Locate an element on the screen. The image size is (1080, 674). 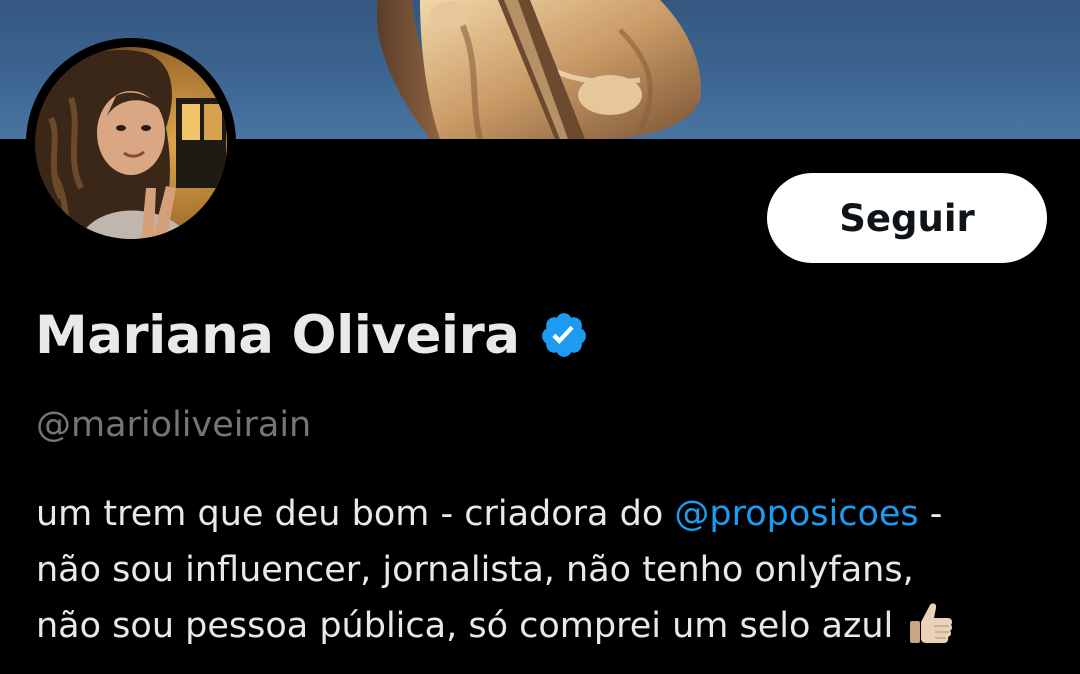
profile-name-row: Mariana Oliveira is located at coordinates (312, 335).